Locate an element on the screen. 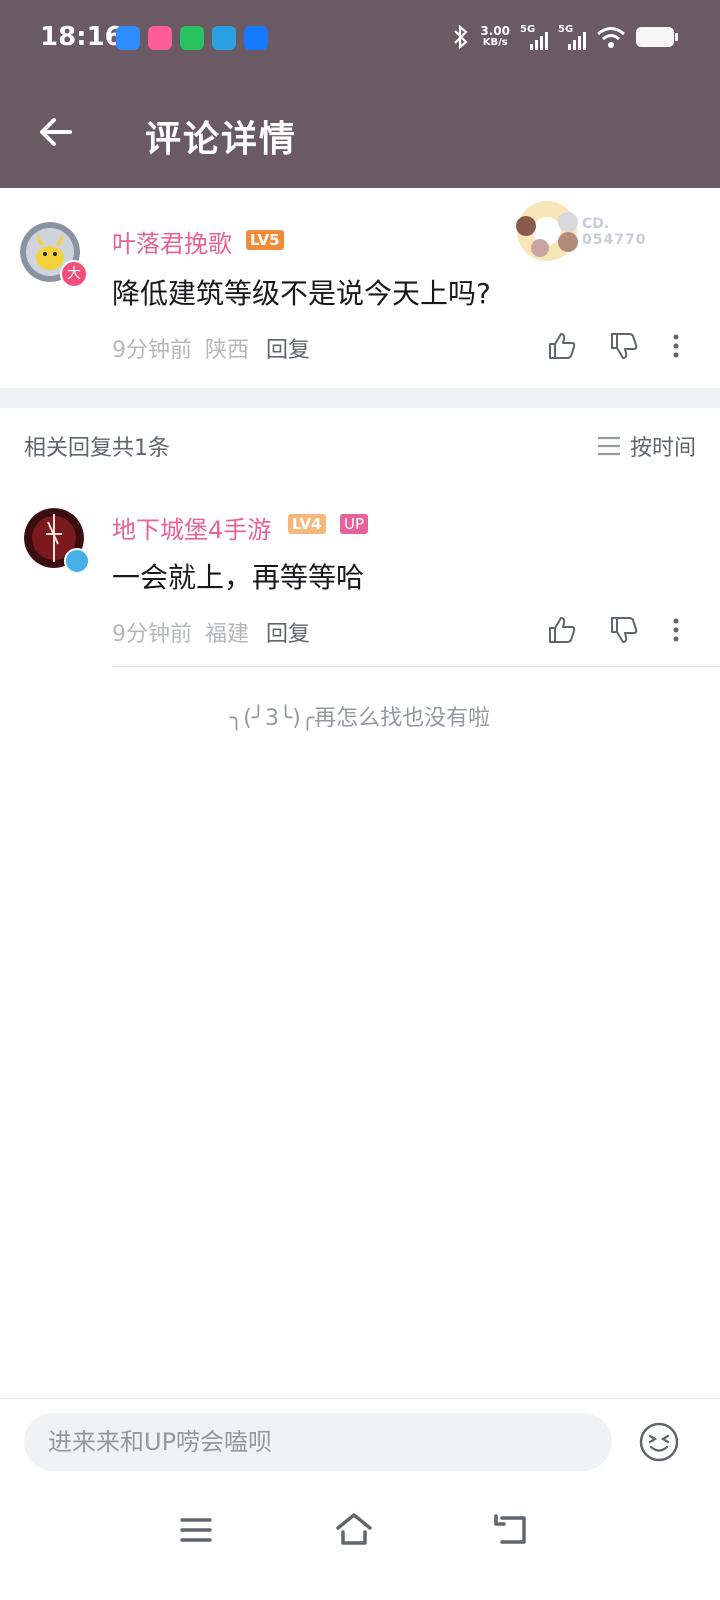  battery-icon is located at coordinates (657, 37).